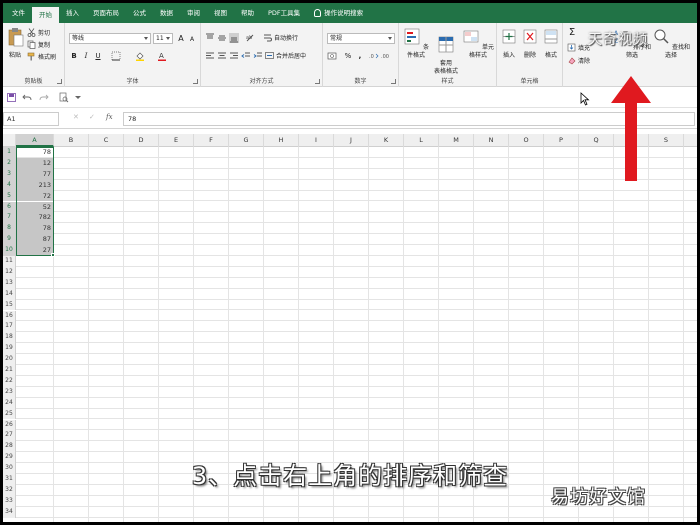 This screenshot has width=700, height=525. What do you see at coordinates (193, 13) in the screenshot?
I see `tab-review: 审阅` at bounding box center [193, 13].